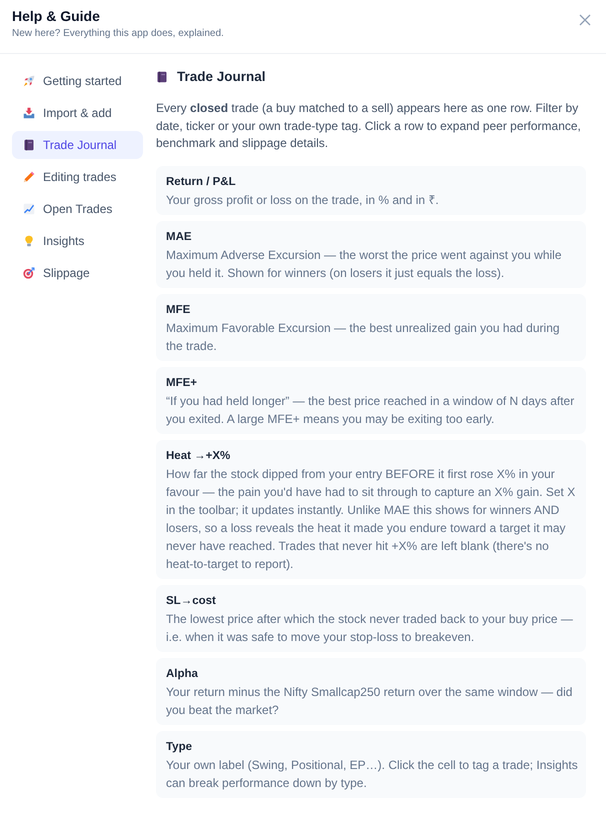  I want to click on term-definition: Your own label (Swing, Positional, EP…). Click the cell to tag a trade; Insights can break performance down by type., so click(372, 774).